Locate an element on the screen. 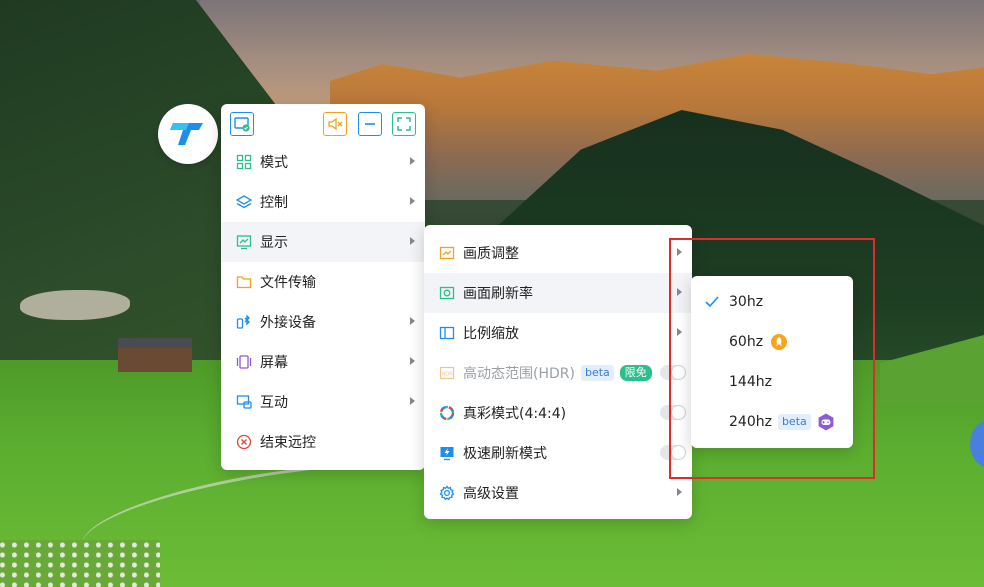 This screenshot has width=984, height=587. folder-icon is located at coordinates (243, 282).